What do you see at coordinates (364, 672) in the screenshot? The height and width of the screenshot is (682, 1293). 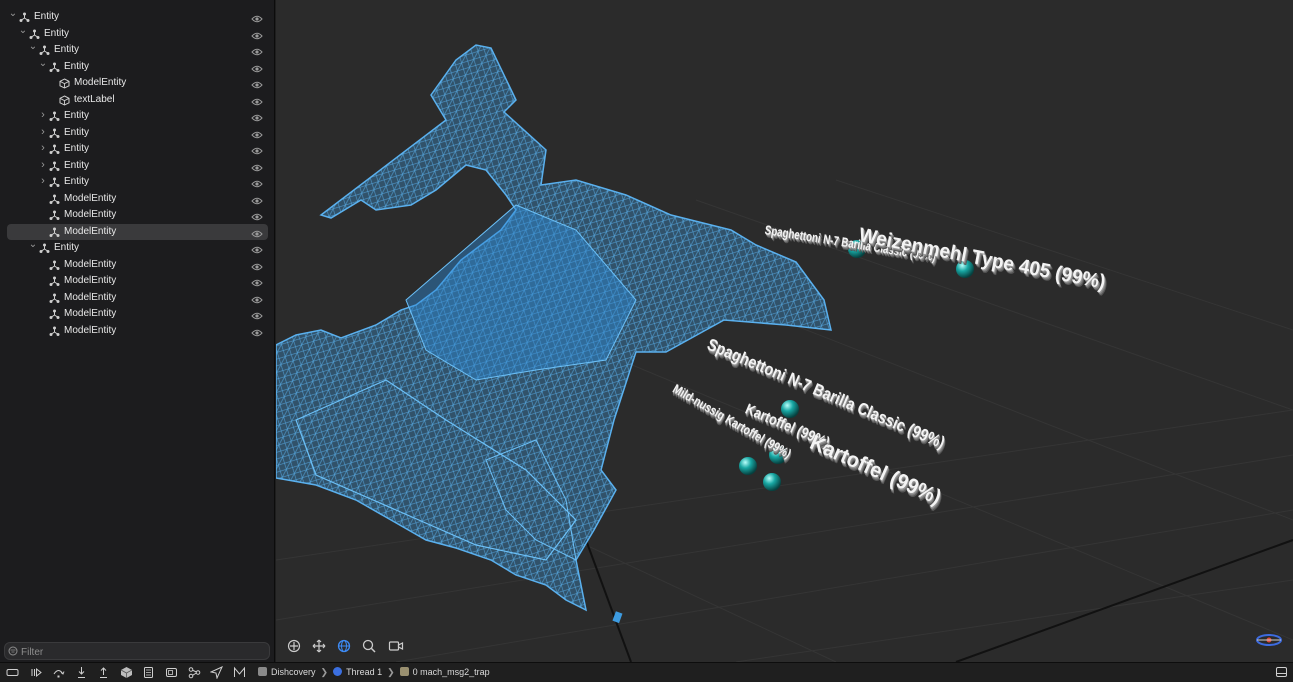 I see `breadcrumb-thread: Thread 1` at bounding box center [364, 672].